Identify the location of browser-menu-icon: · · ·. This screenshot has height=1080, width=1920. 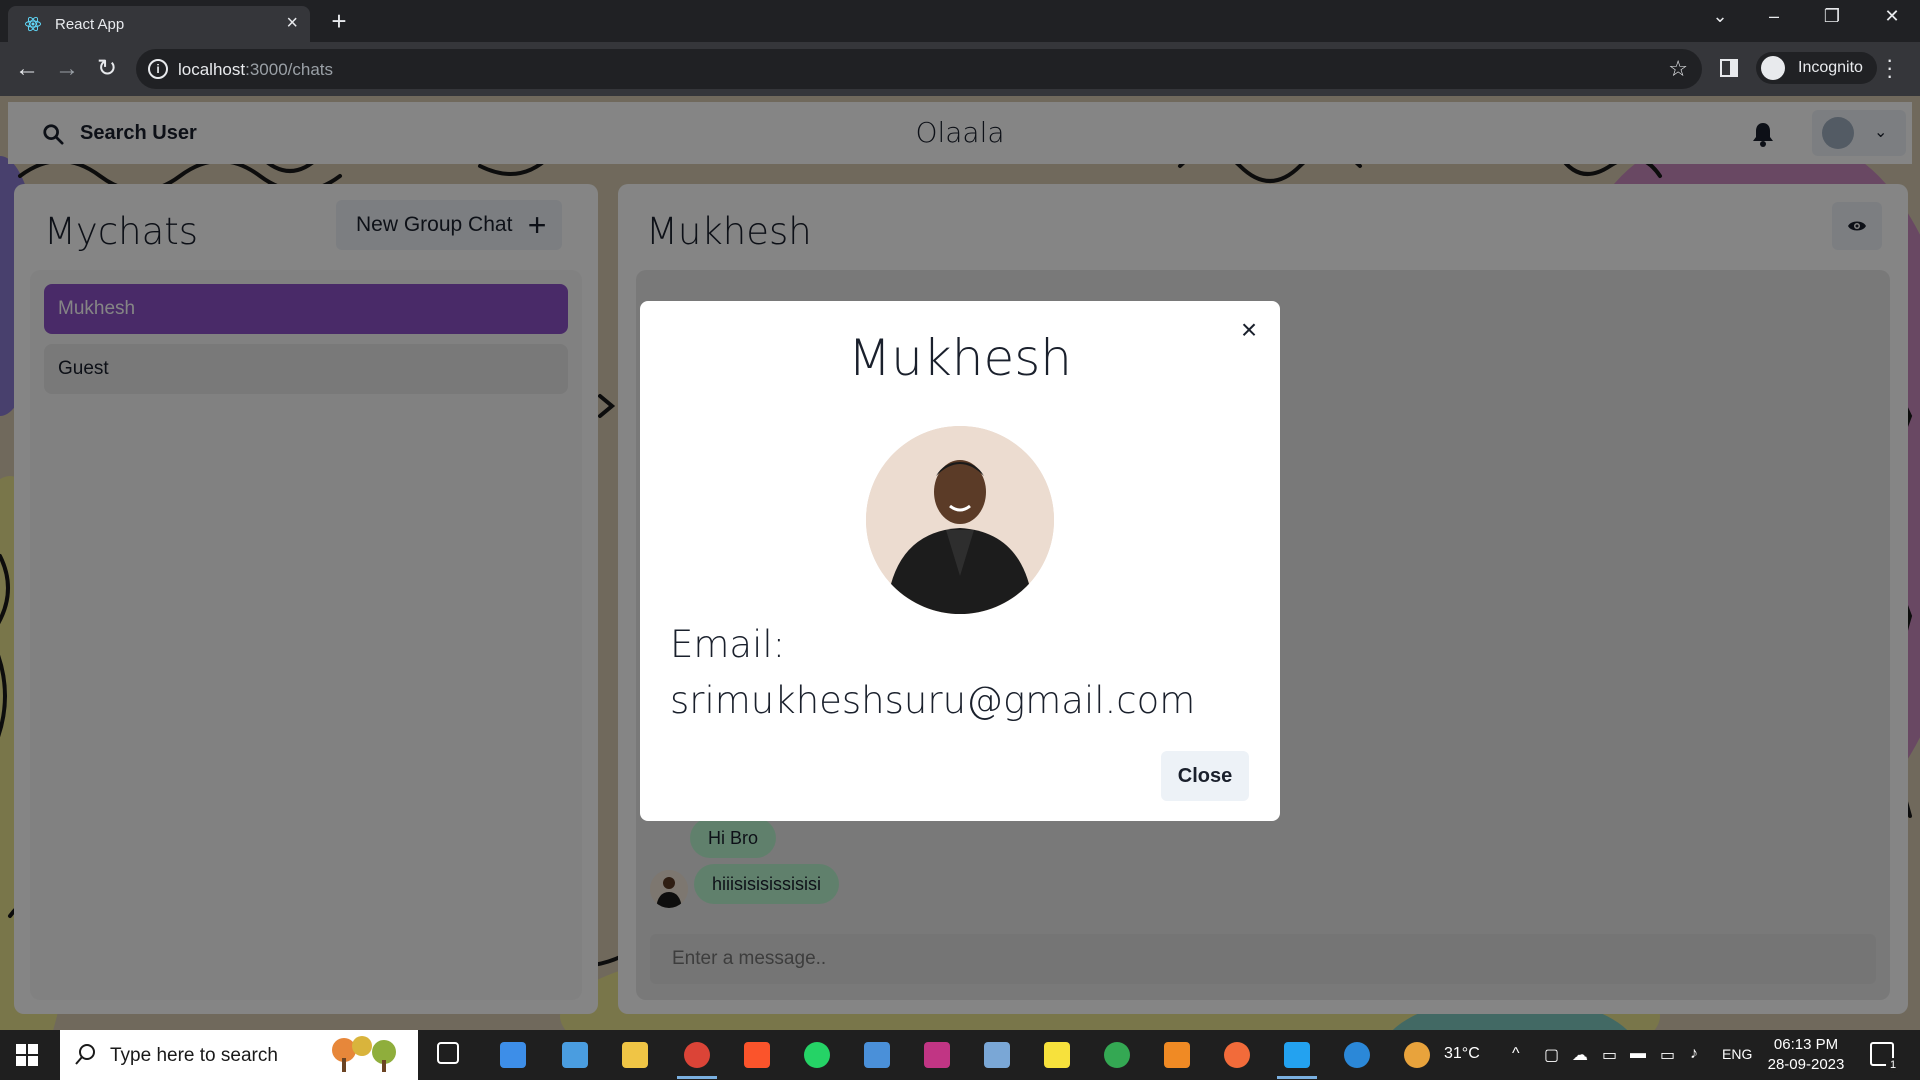
(1889, 68).